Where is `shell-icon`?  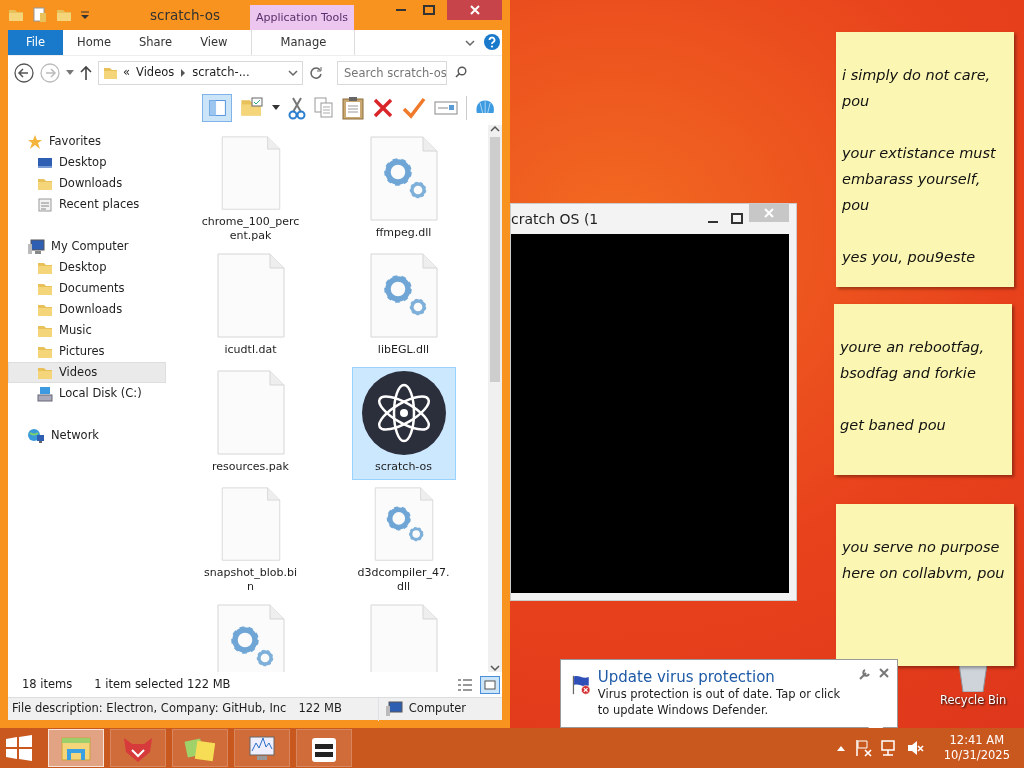 shell-icon is located at coordinates (481, 107).